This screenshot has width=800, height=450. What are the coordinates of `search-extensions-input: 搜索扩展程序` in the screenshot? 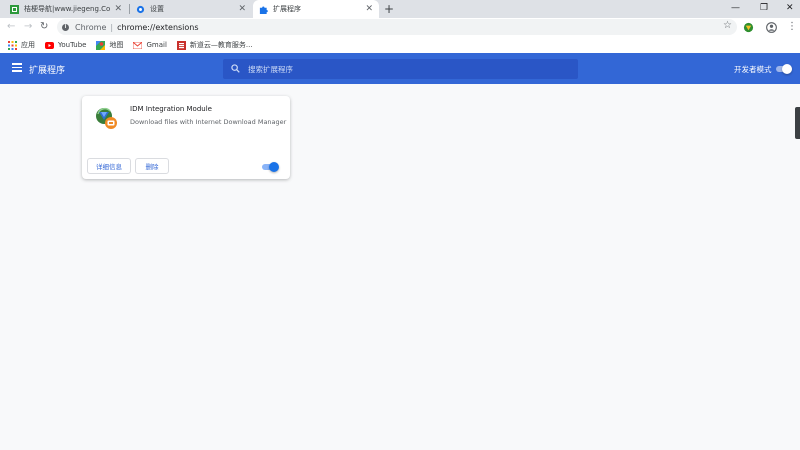 It's located at (400, 69).